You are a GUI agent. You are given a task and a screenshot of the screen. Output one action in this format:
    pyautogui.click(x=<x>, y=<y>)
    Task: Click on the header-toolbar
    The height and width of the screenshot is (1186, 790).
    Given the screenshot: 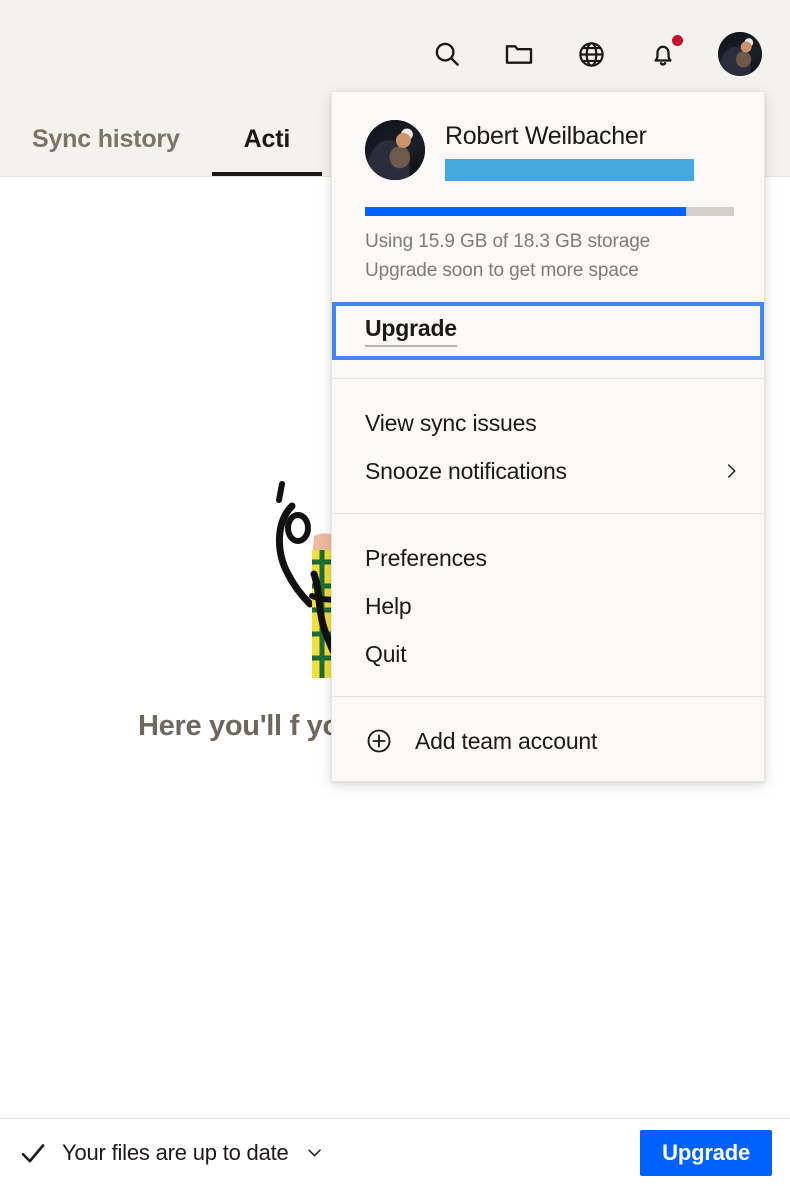 What is the action you would take?
    pyautogui.click(x=596, y=54)
    